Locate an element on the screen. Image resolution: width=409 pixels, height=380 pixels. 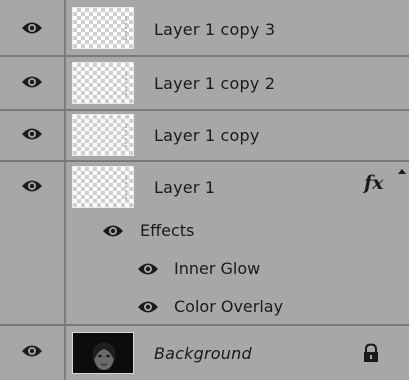
background-layer-name: Background is located at coordinates (203, 353).